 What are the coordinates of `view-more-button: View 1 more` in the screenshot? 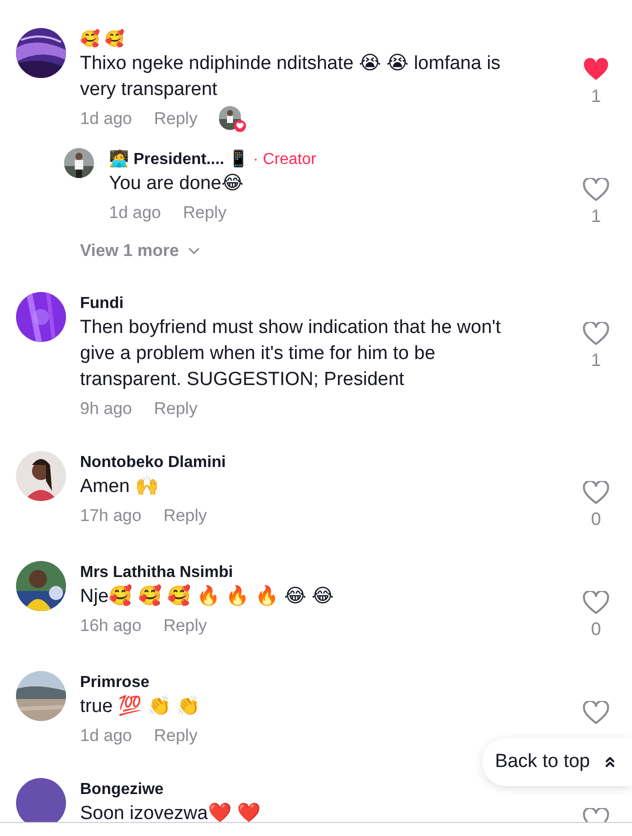 It's located at (141, 251).